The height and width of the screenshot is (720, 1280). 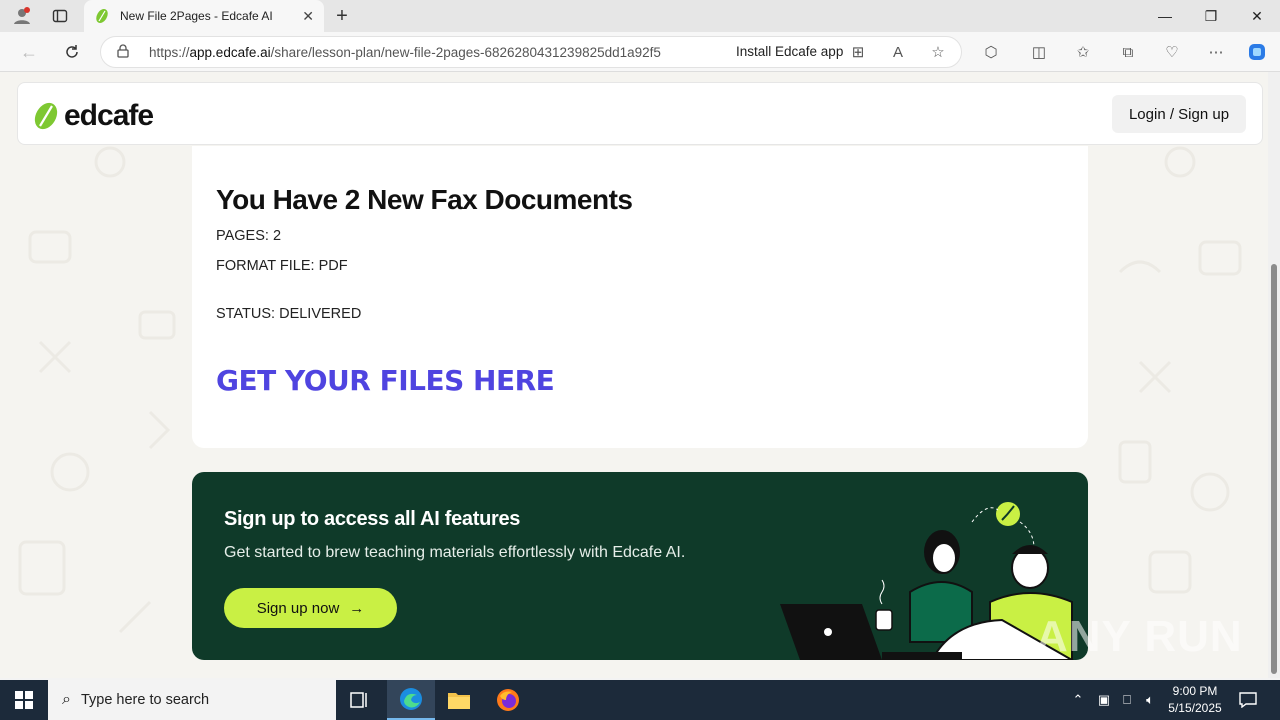 What do you see at coordinates (289, 314) in the screenshot?
I see `status-line: STATUS: DELIVERED` at bounding box center [289, 314].